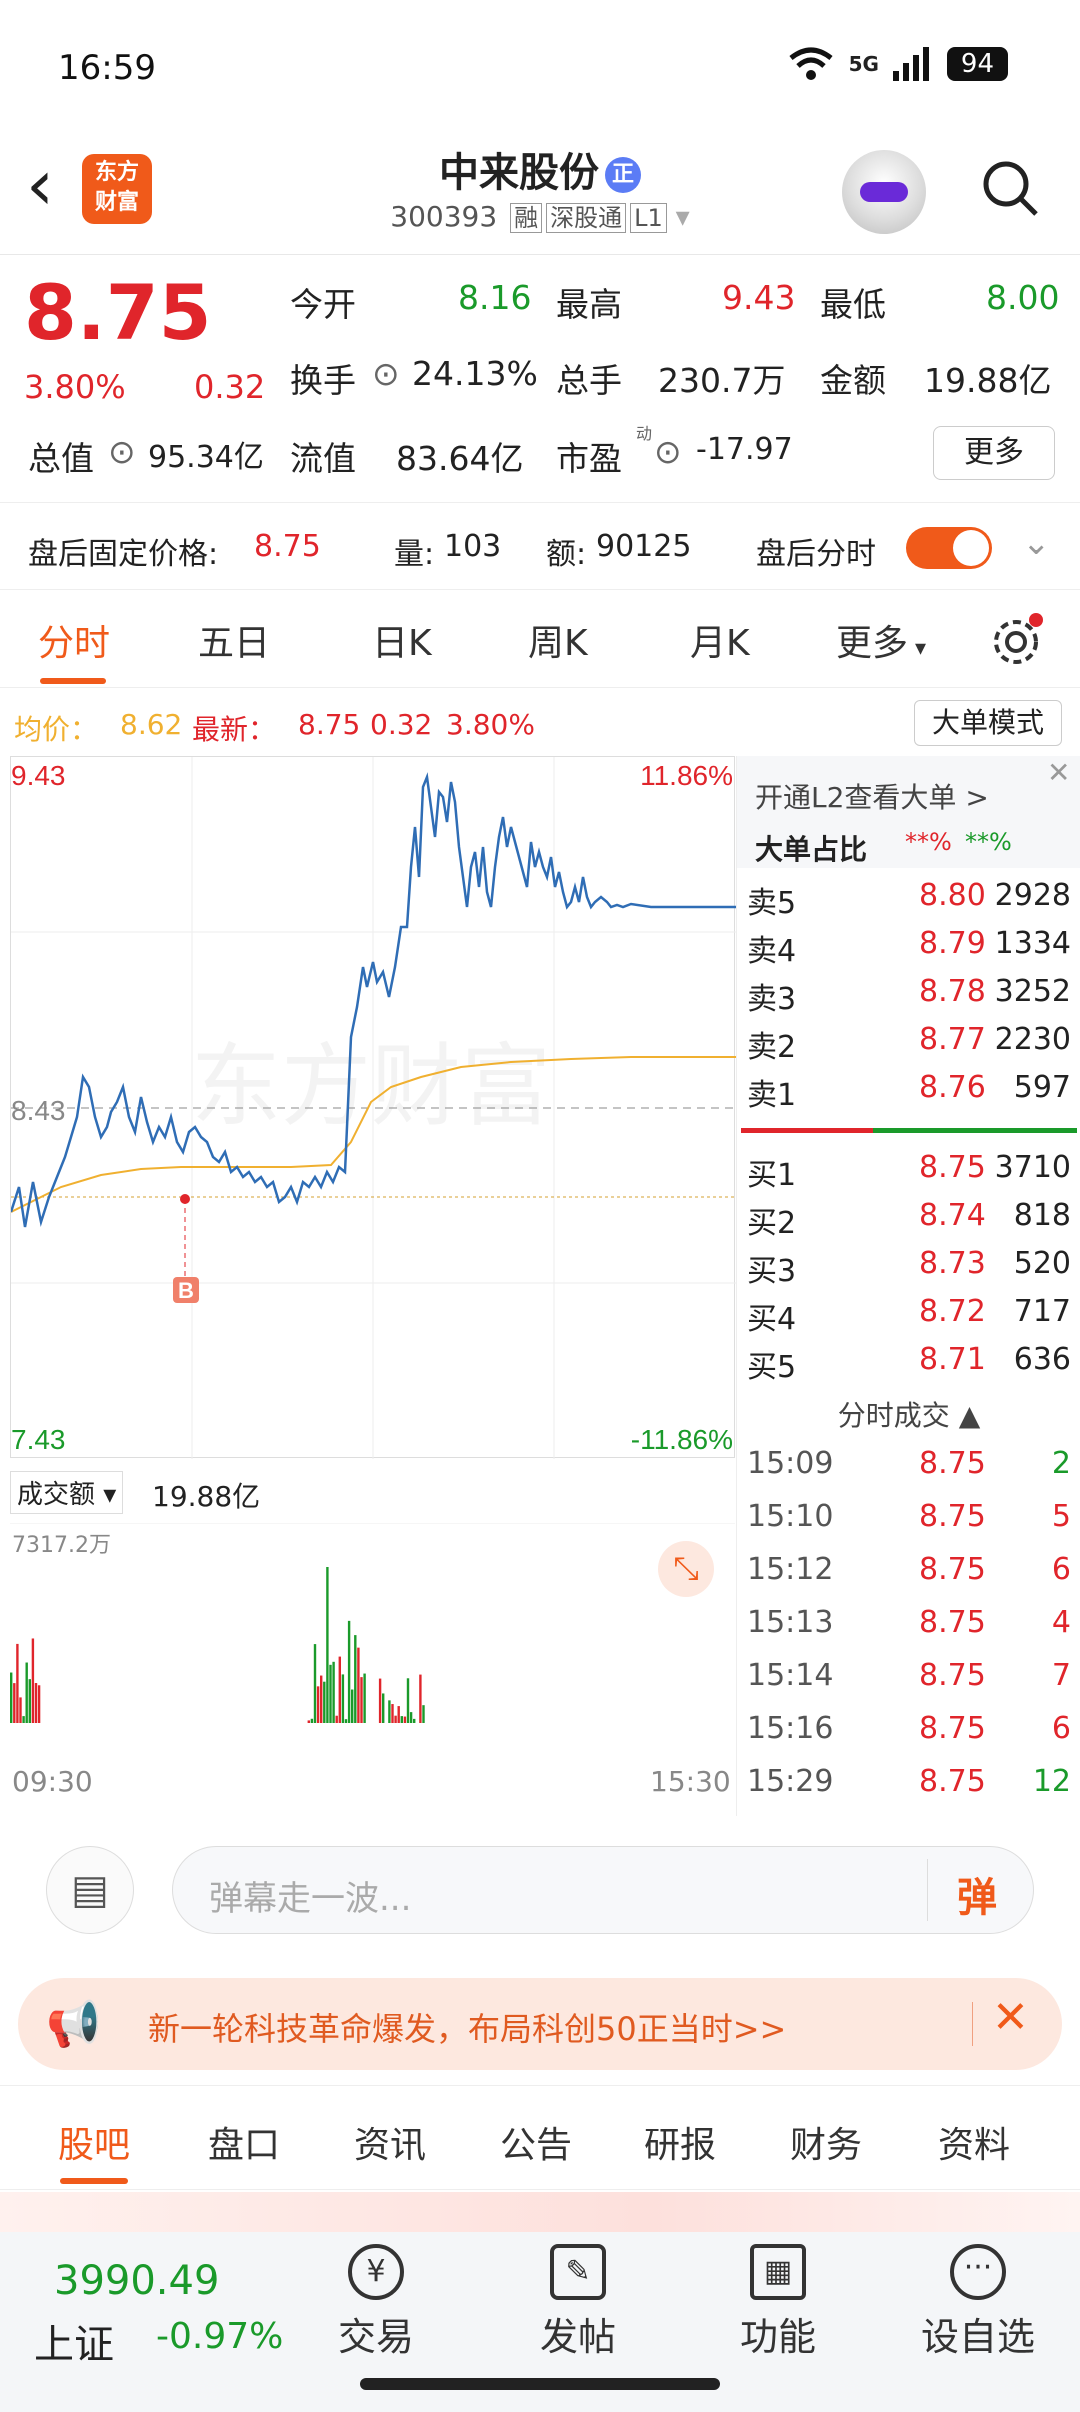 This screenshot has width=1080, height=2412. Describe the element at coordinates (536, 2142) in the screenshot. I see `tab-announcements: 公告` at that location.